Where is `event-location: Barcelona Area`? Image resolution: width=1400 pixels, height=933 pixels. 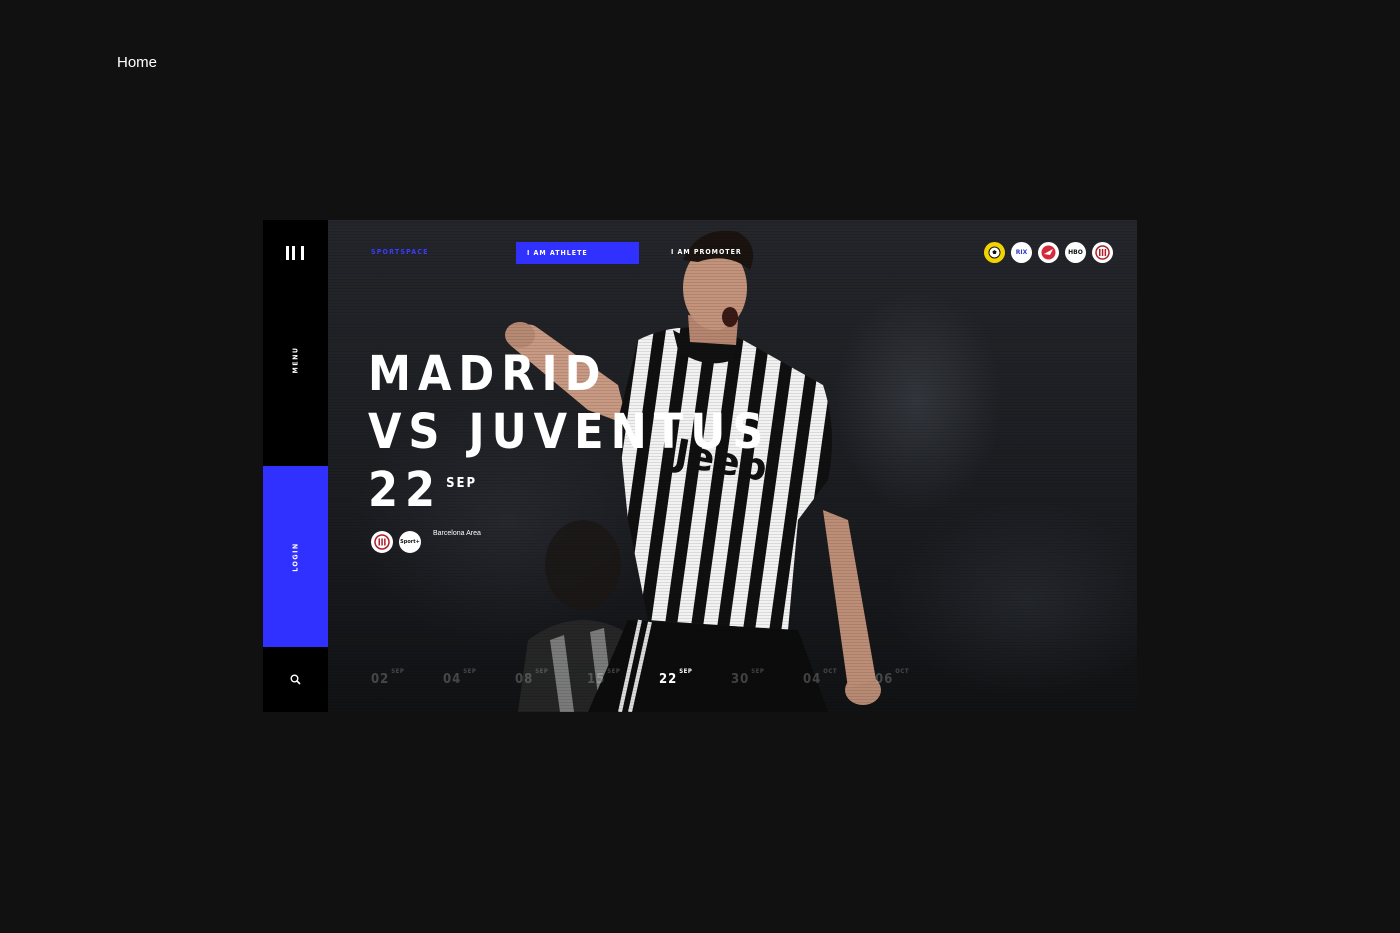 event-location: Barcelona Area is located at coordinates (457, 533).